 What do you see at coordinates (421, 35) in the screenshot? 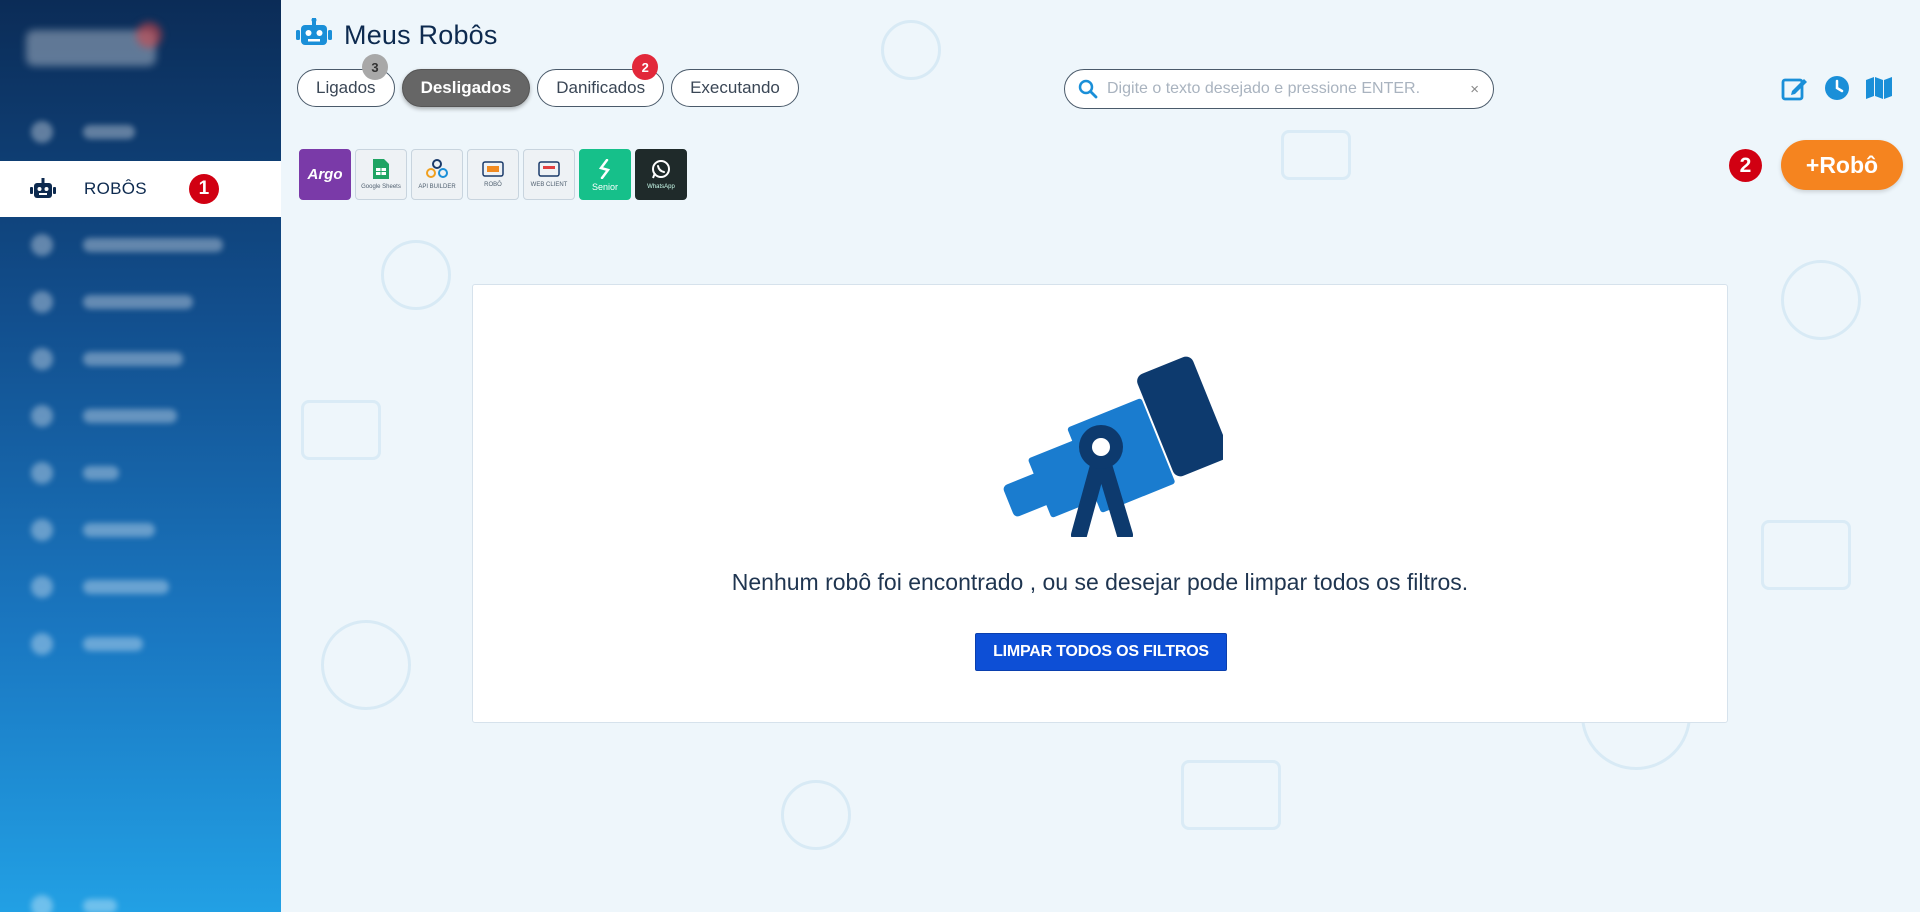
I see `page-title: Meus Robôs` at bounding box center [421, 35].